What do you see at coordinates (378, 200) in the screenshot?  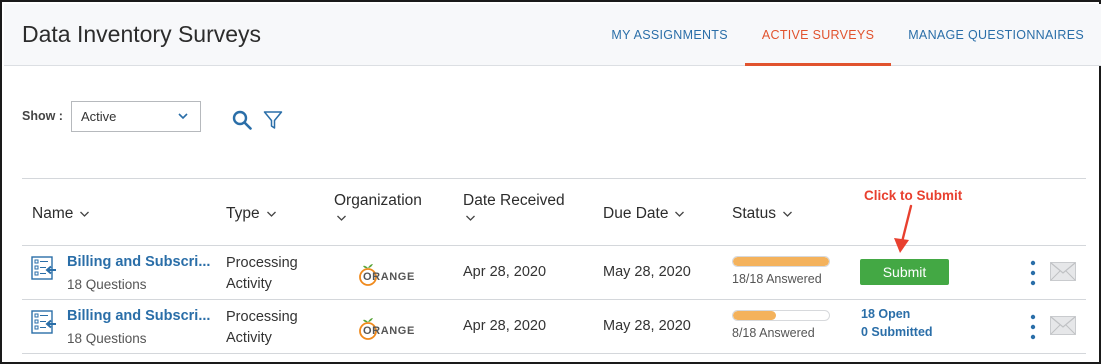 I see `column-label: Organization` at bounding box center [378, 200].